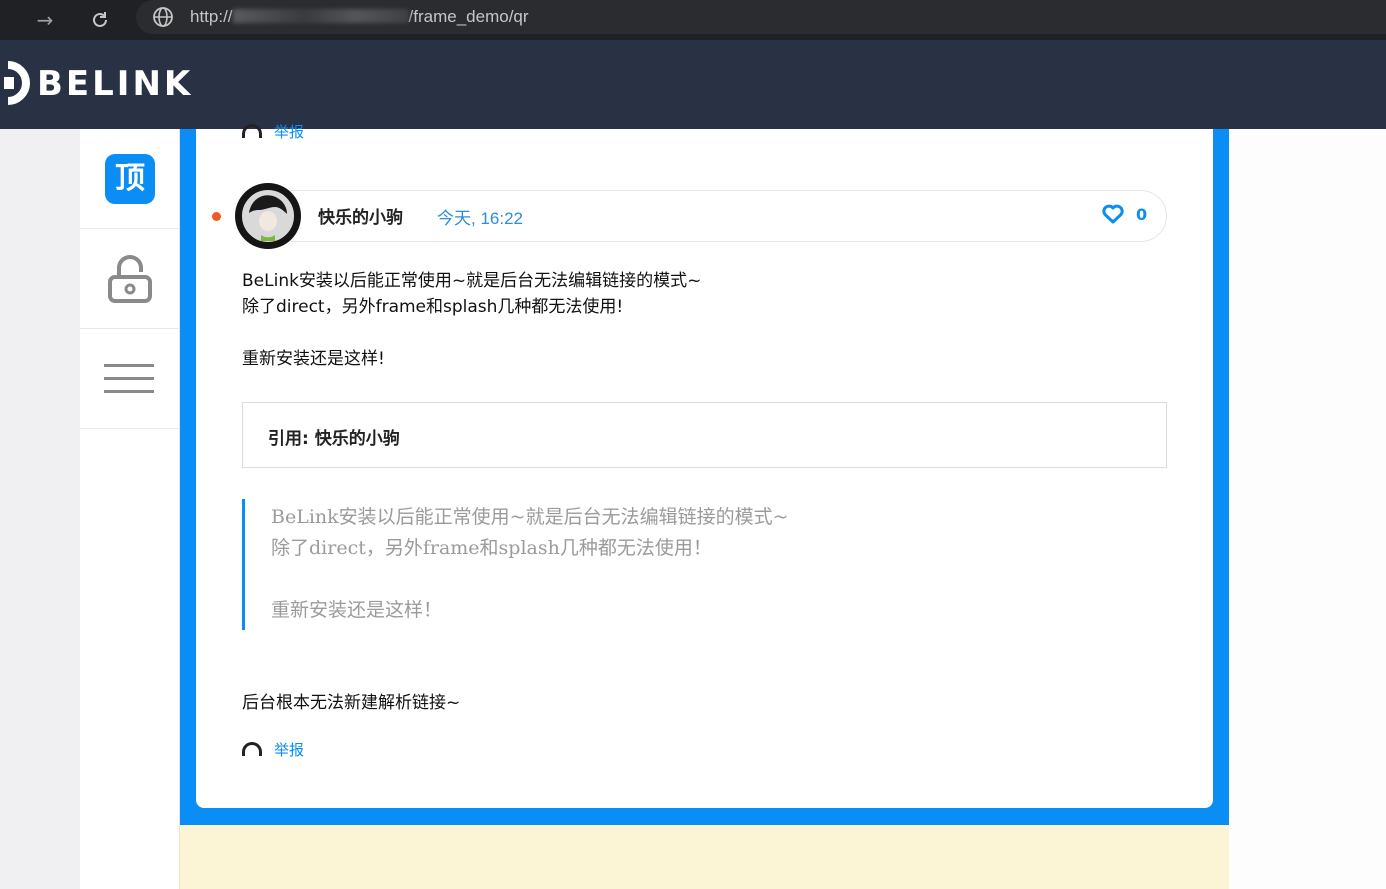 This screenshot has width=1386, height=889. I want to click on post-time: 今天, 16:22, so click(480, 216).